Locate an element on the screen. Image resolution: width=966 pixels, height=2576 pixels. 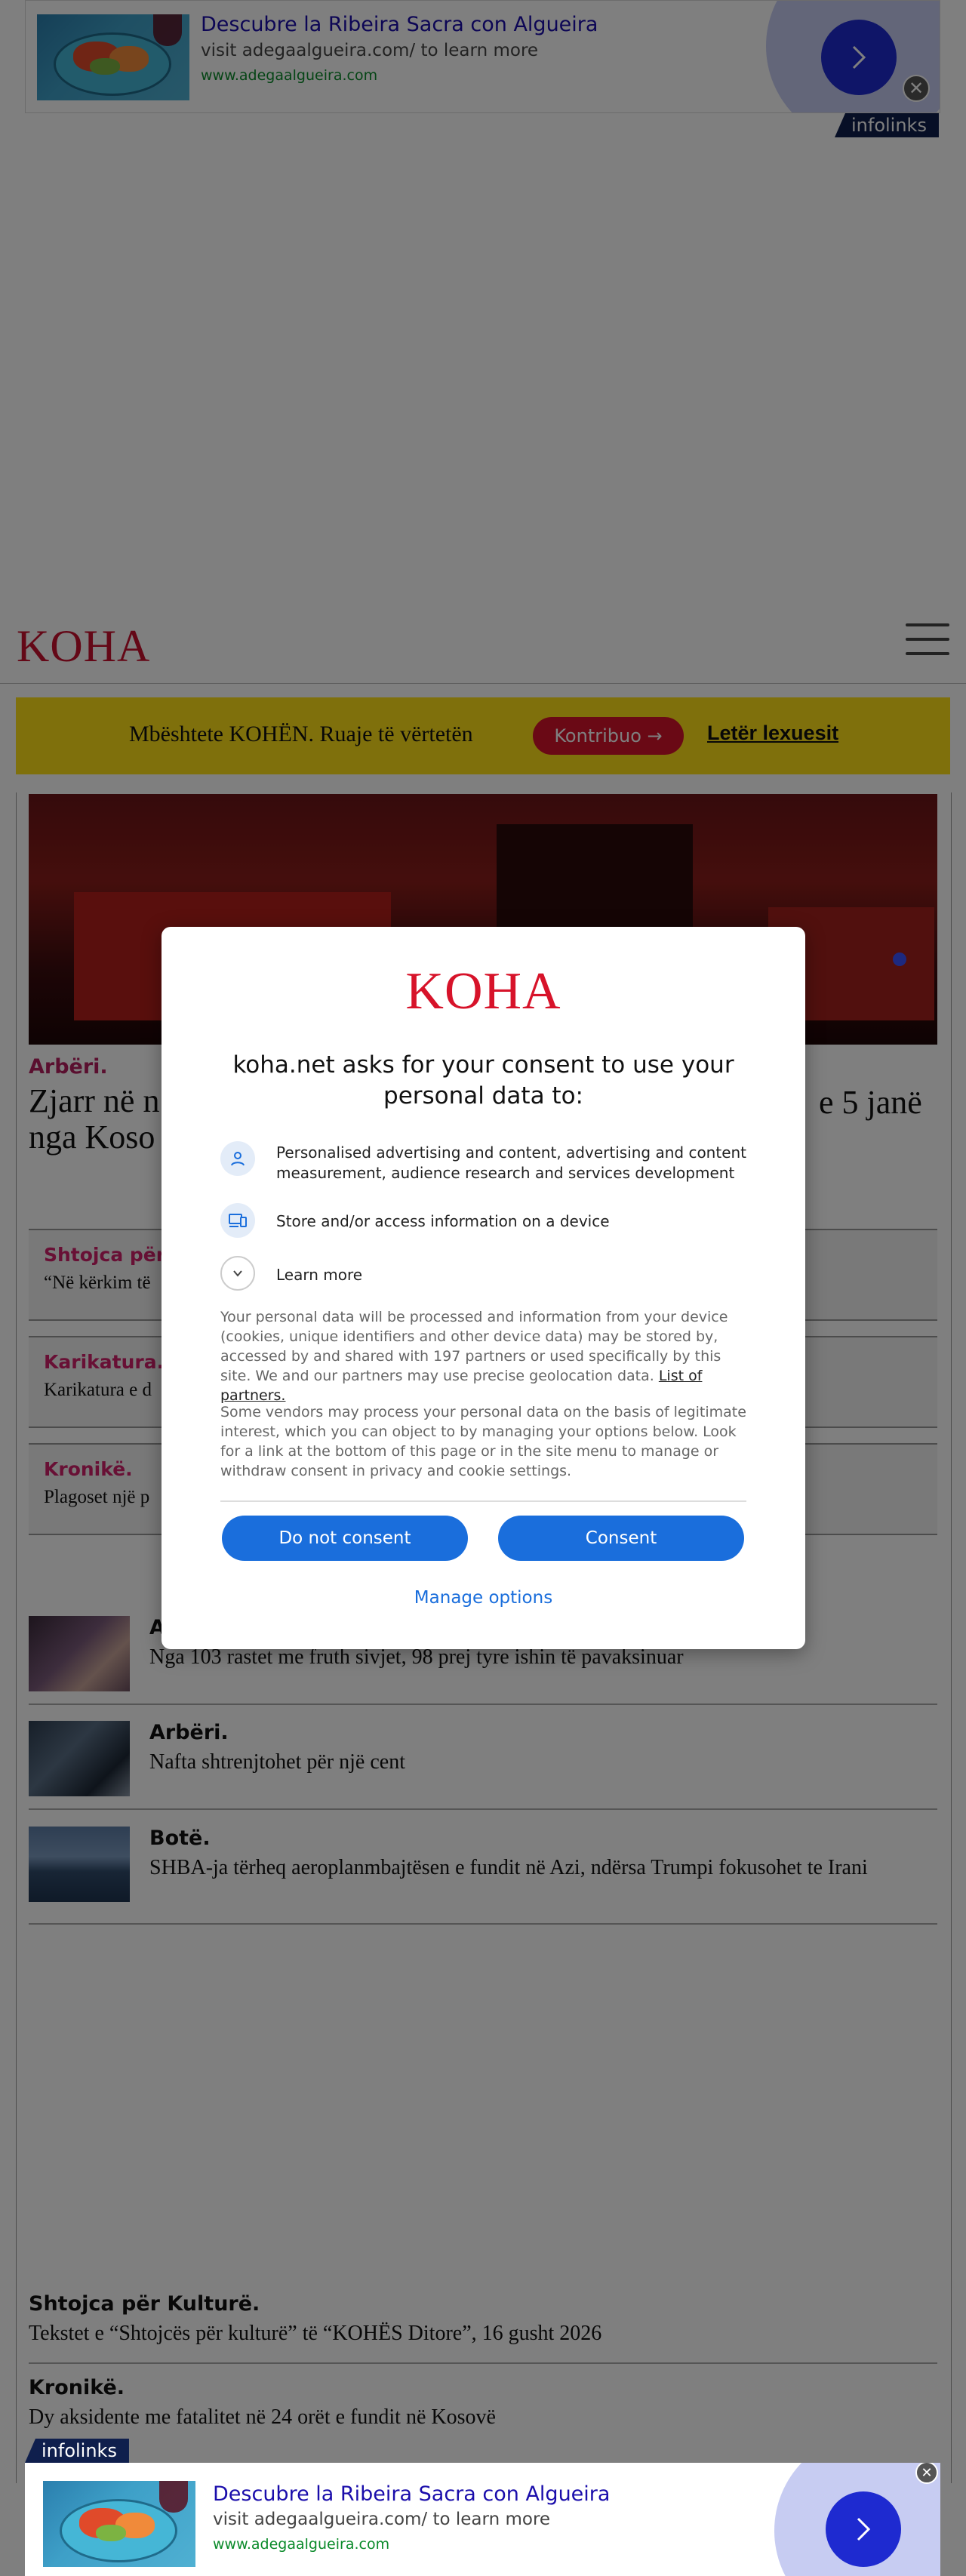
manage-options-link: Manage options is located at coordinates (483, 1598).